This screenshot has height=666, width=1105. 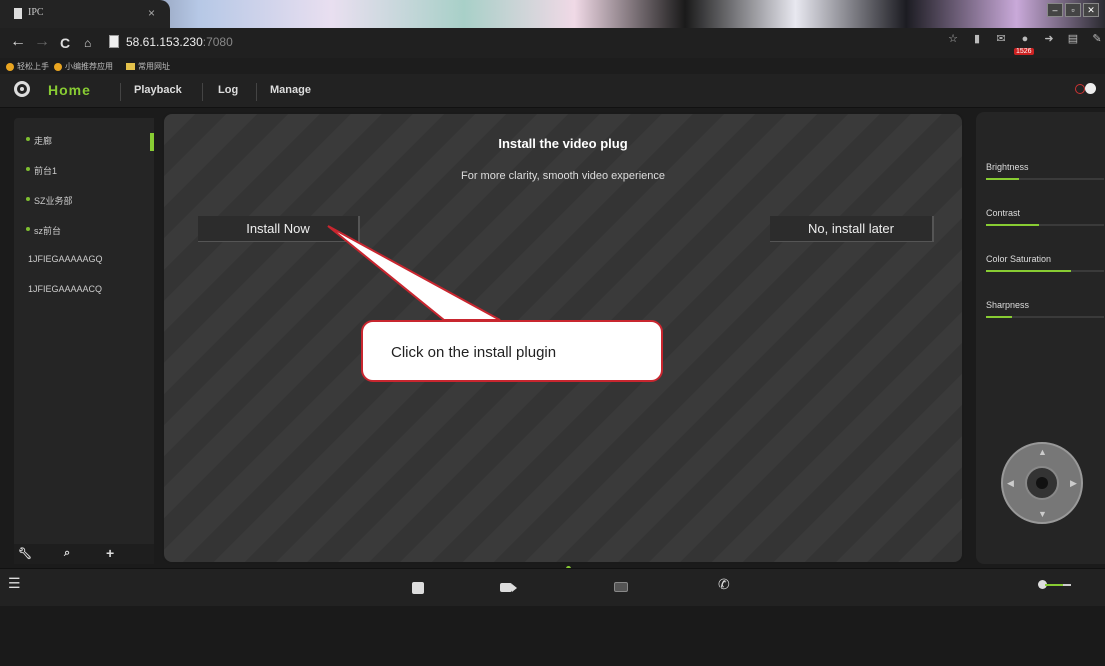 What do you see at coordinates (85, 14) in the screenshot?
I see `browser-tab: IPC ×` at bounding box center [85, 14].